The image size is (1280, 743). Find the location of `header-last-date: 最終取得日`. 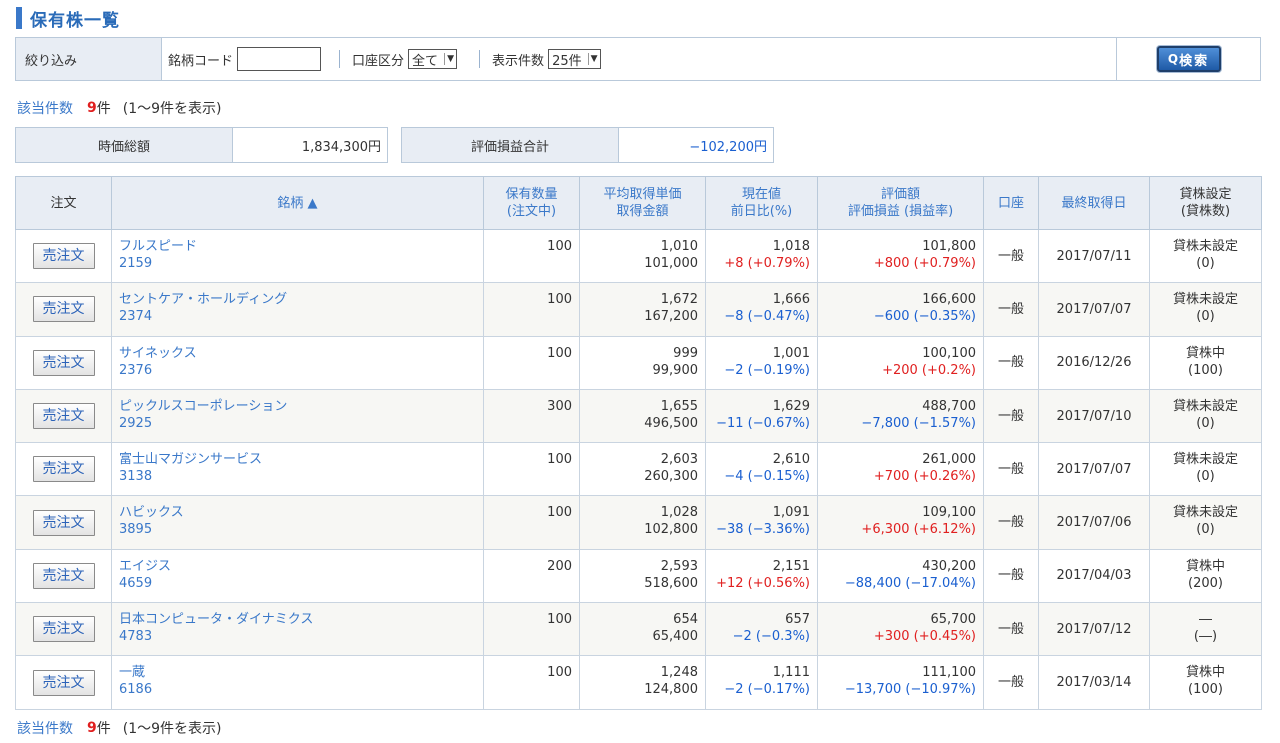

header-last-date: 最終取得日 is located at coordinates (1094, 203).